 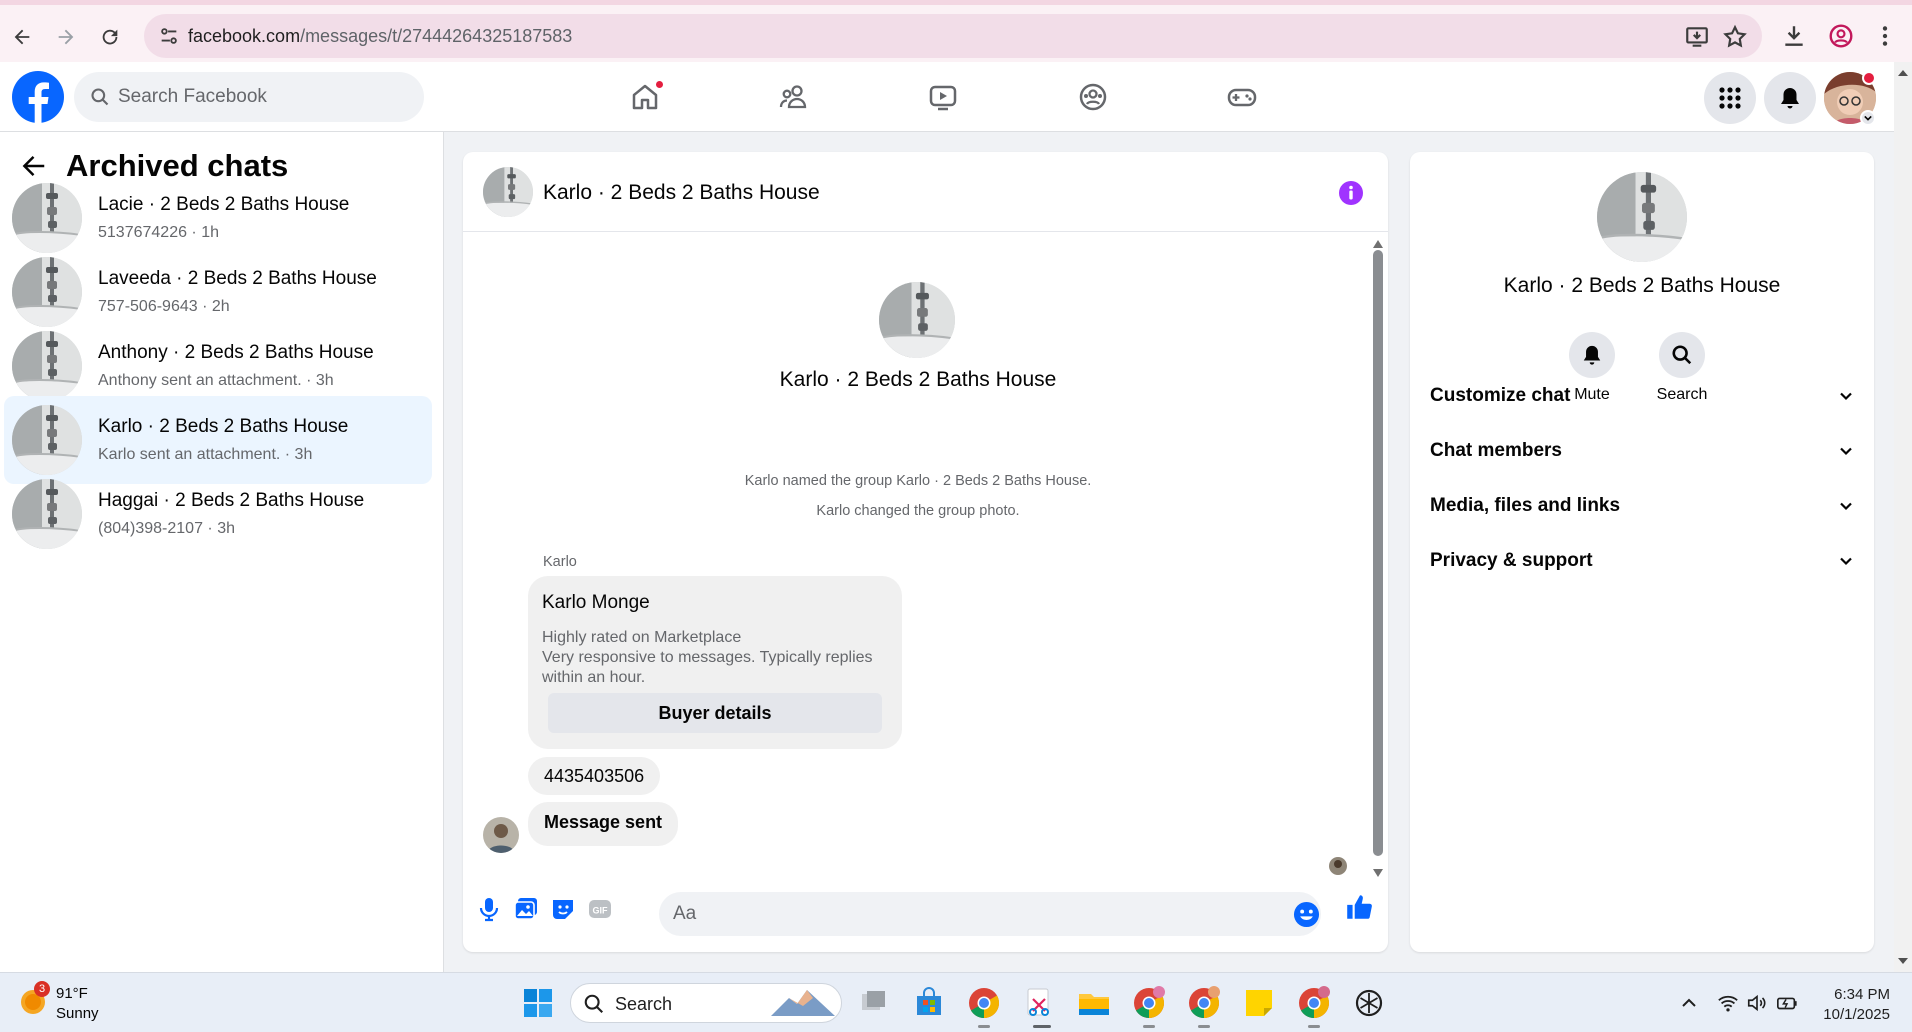 What do you see at coordinates (1642, 217) in the screenshot?
I see `details-avatar` at bounding box center [1642, 217].